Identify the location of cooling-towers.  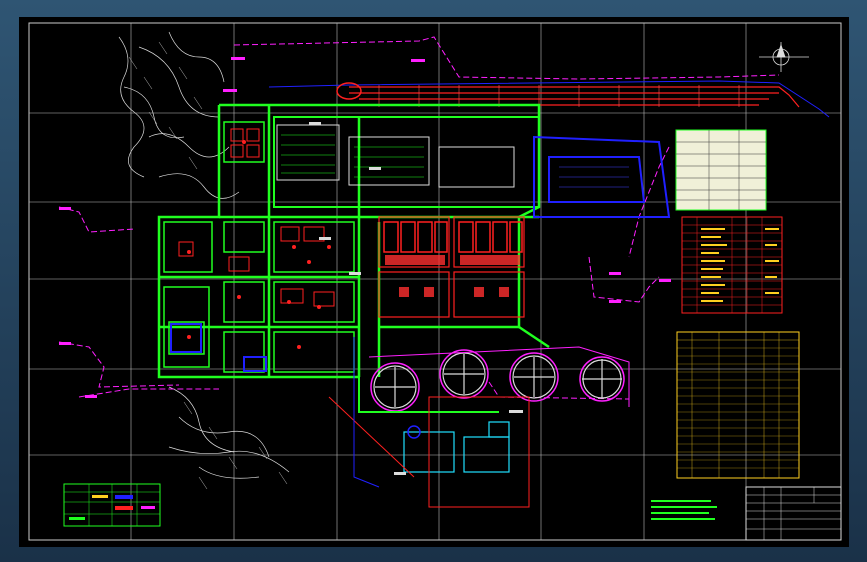
(497, 380).